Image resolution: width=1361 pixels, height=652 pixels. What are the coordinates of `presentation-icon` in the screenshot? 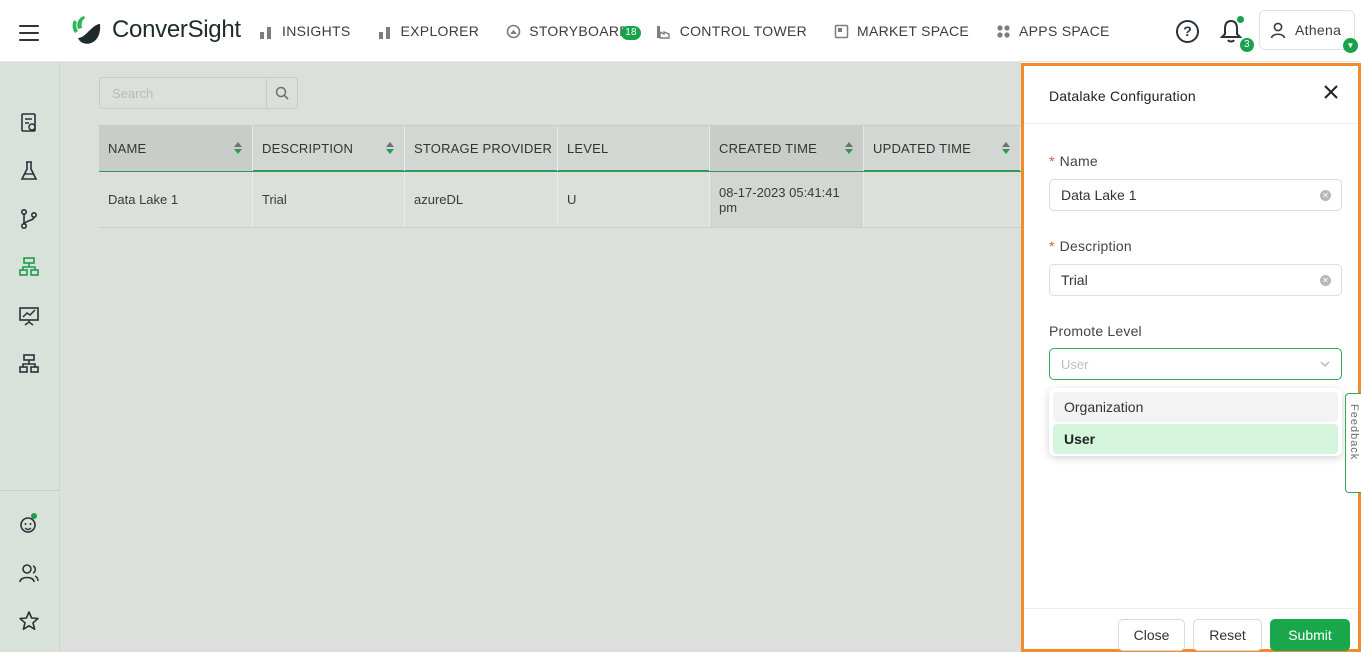 It's located at (29, 316).